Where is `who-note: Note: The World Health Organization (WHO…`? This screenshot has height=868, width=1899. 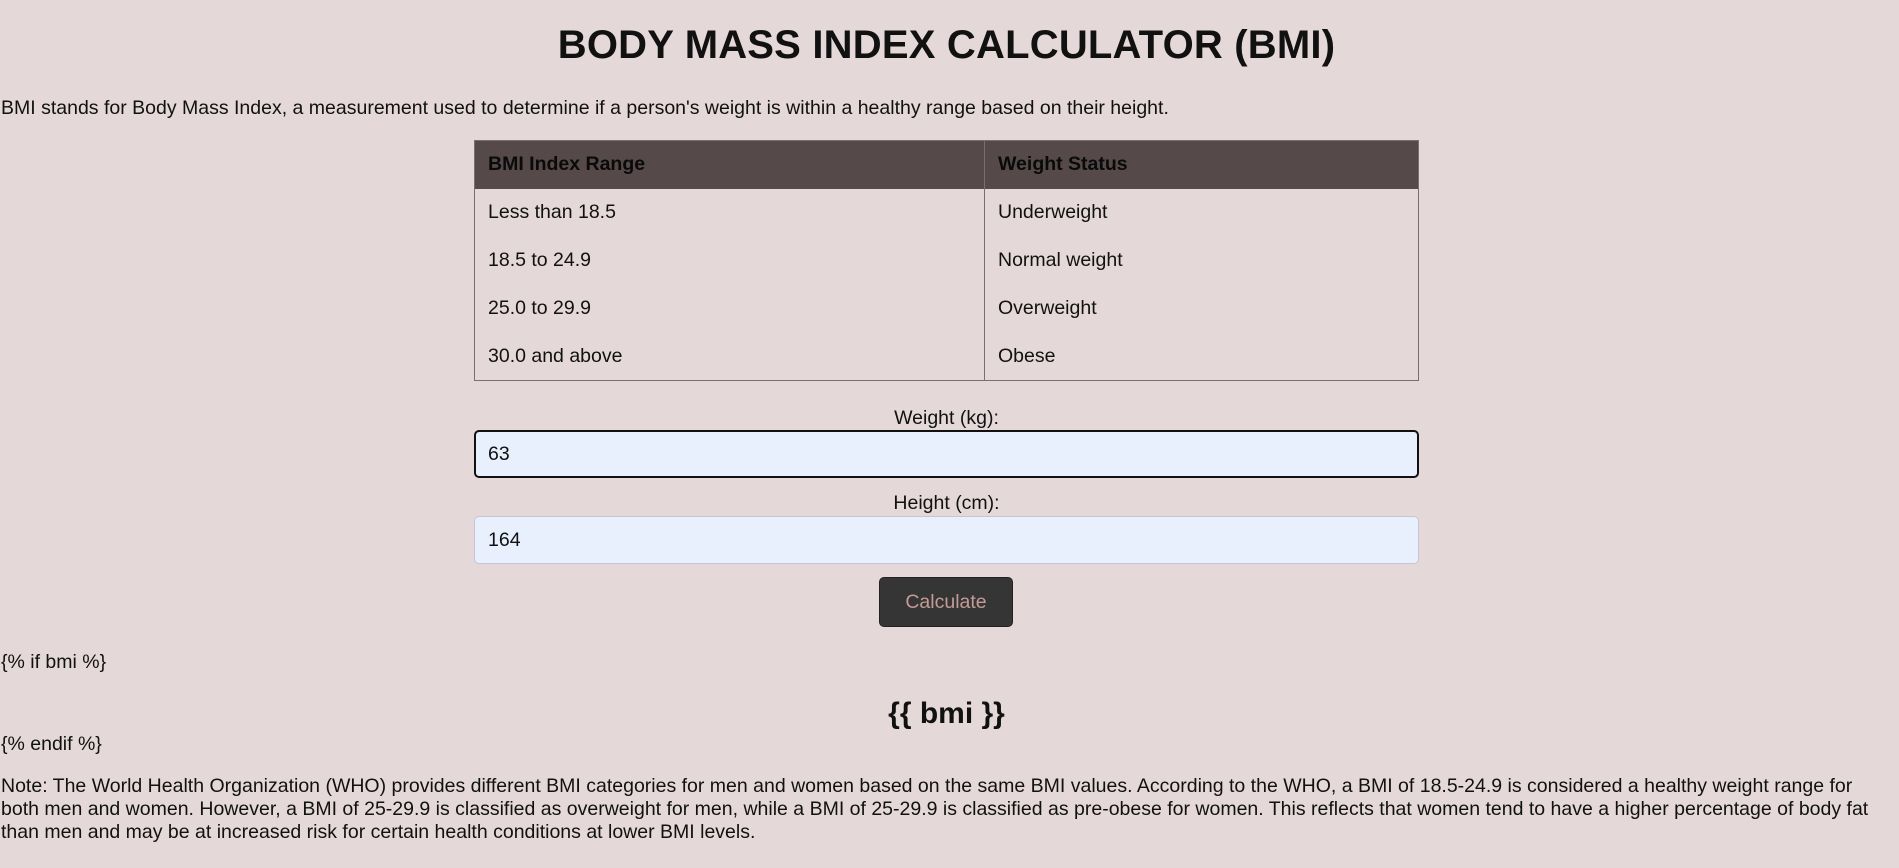
who-note: Note: The World Health Organization (WHO… is located at coordinates (935, 809).